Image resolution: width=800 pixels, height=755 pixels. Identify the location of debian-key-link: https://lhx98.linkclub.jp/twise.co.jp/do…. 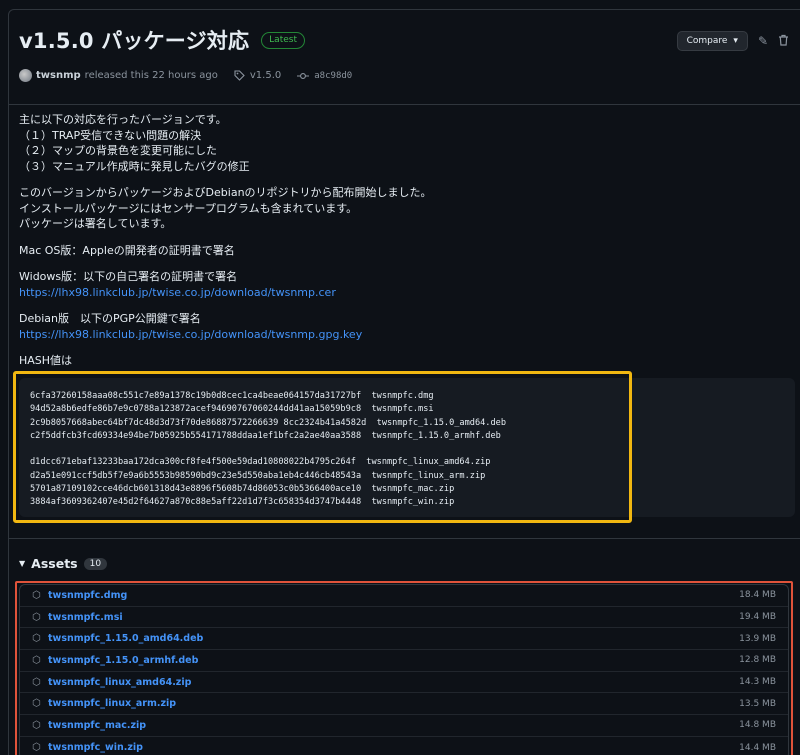
(190, 334).